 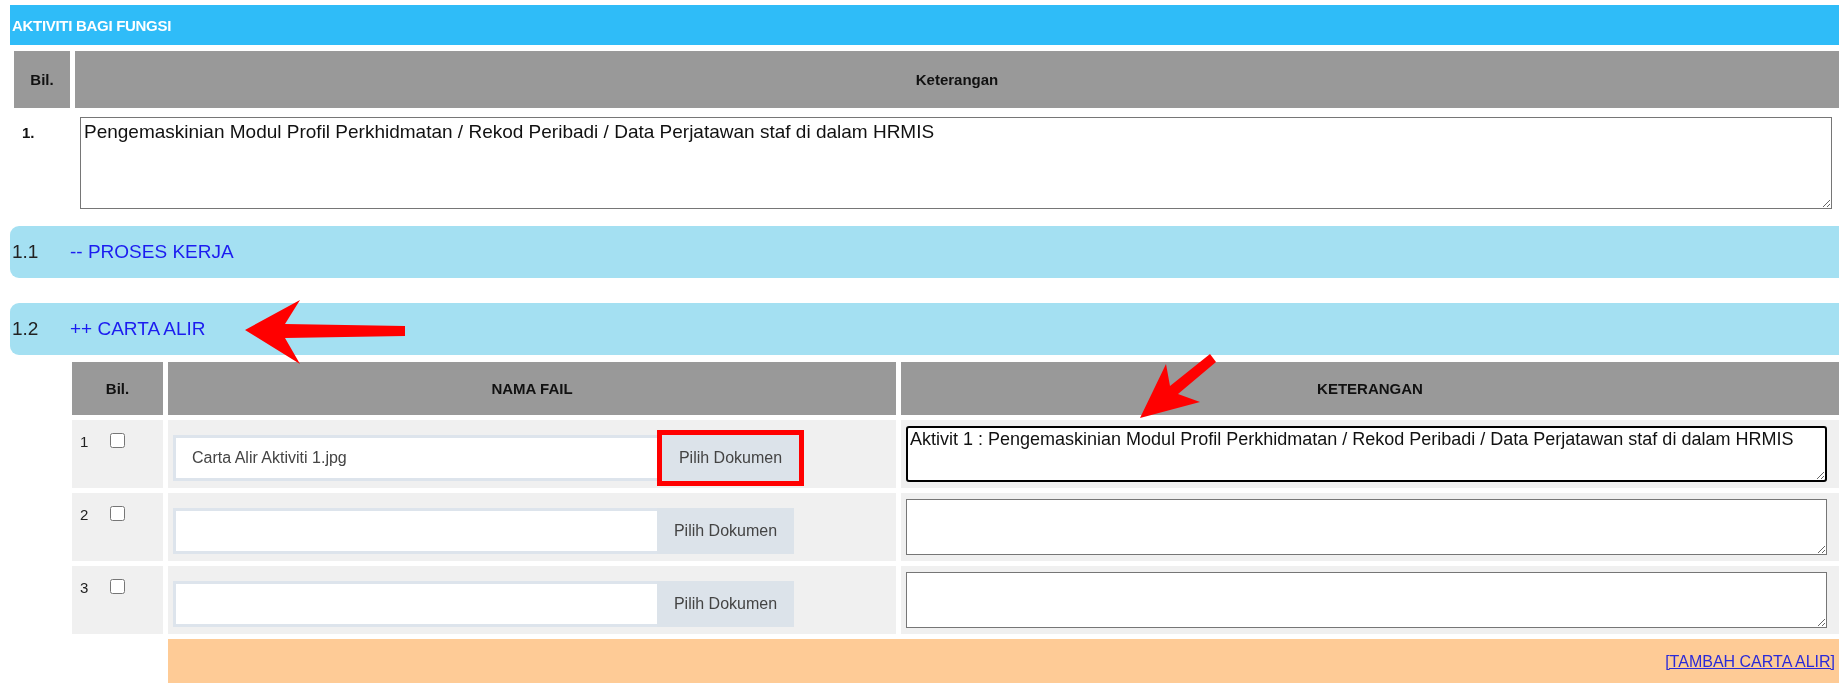 I want to click on column-header: NAMA FAIL, so click(x=532, y=388).